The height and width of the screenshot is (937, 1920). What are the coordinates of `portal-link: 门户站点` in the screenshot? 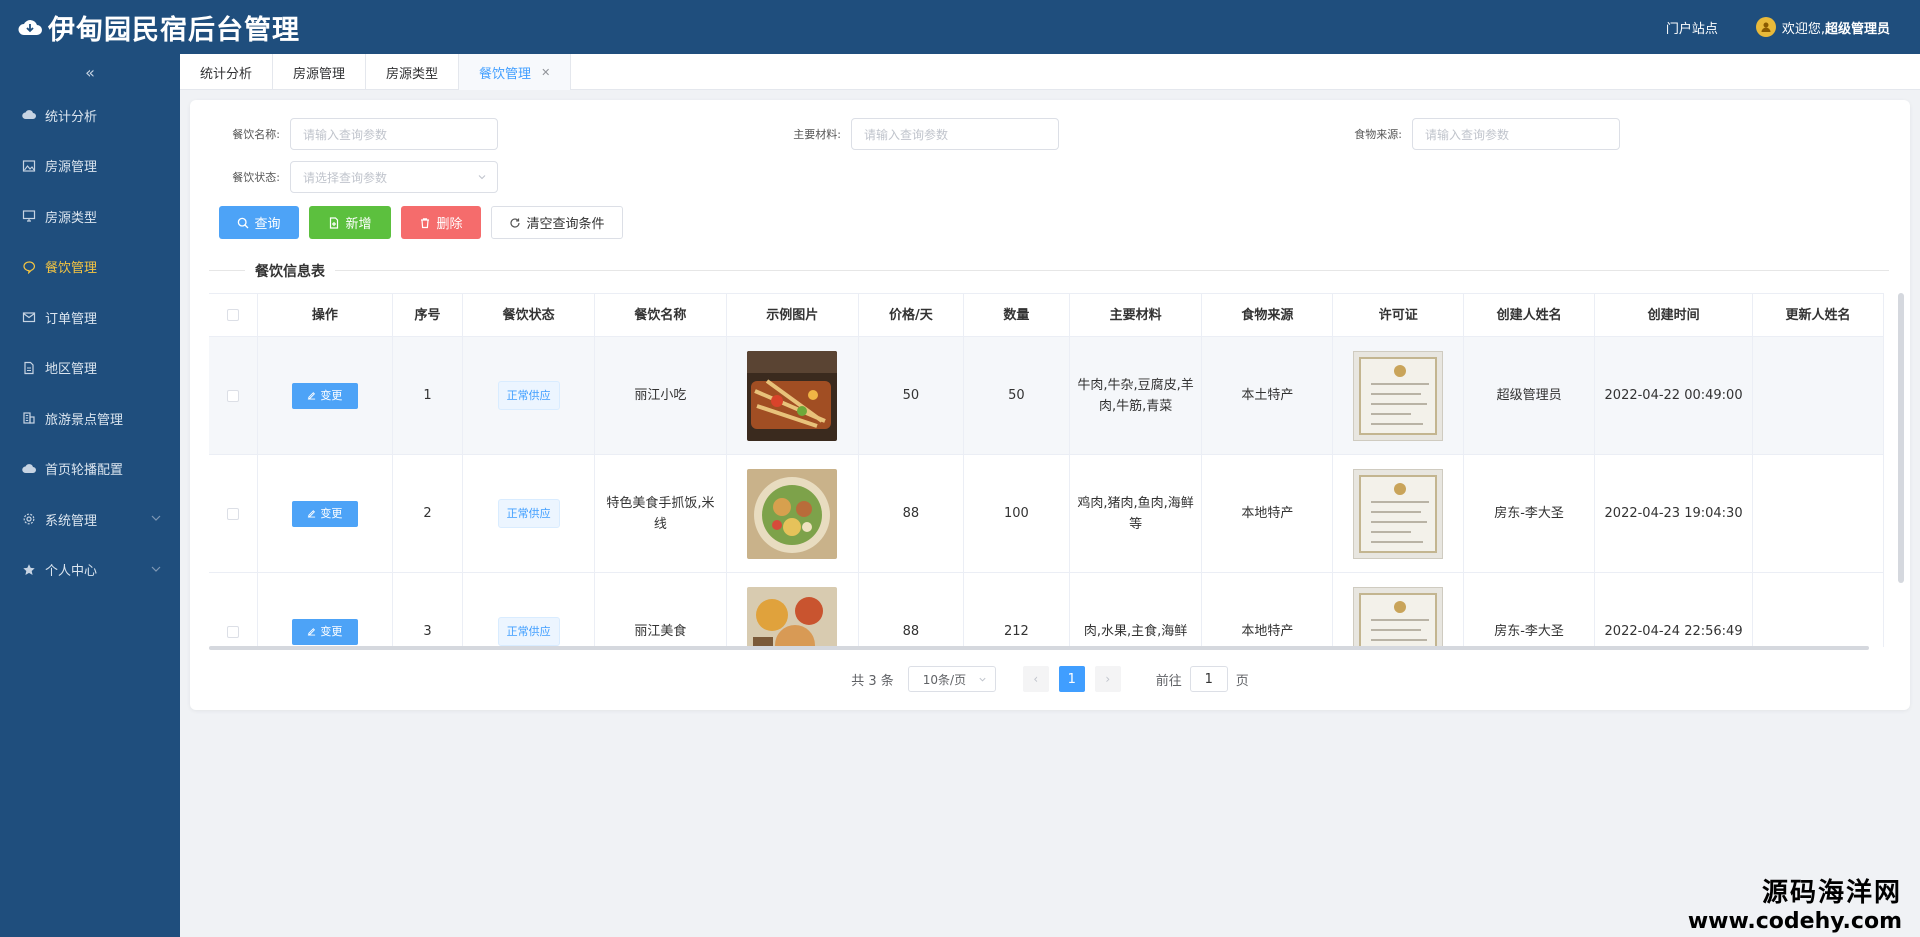 It's located at (1692, 27).